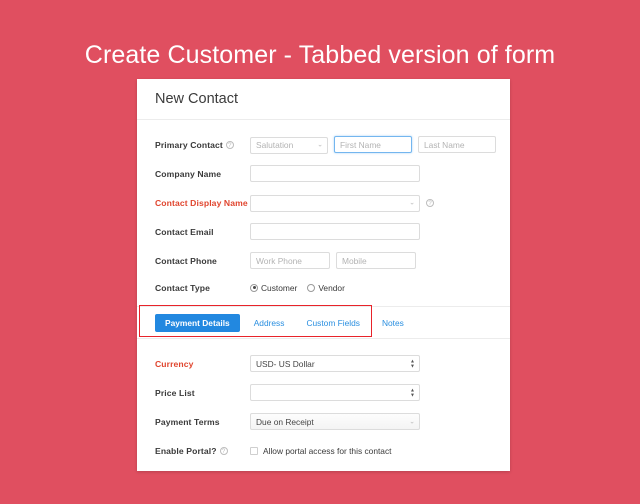 The height and width of the screenshot is (504, 640). What do you see at coordinates (186, 450) in the screenshot?
I see `label-enable-portal-text: Enable Portal?` at bounding box center [186, 450].